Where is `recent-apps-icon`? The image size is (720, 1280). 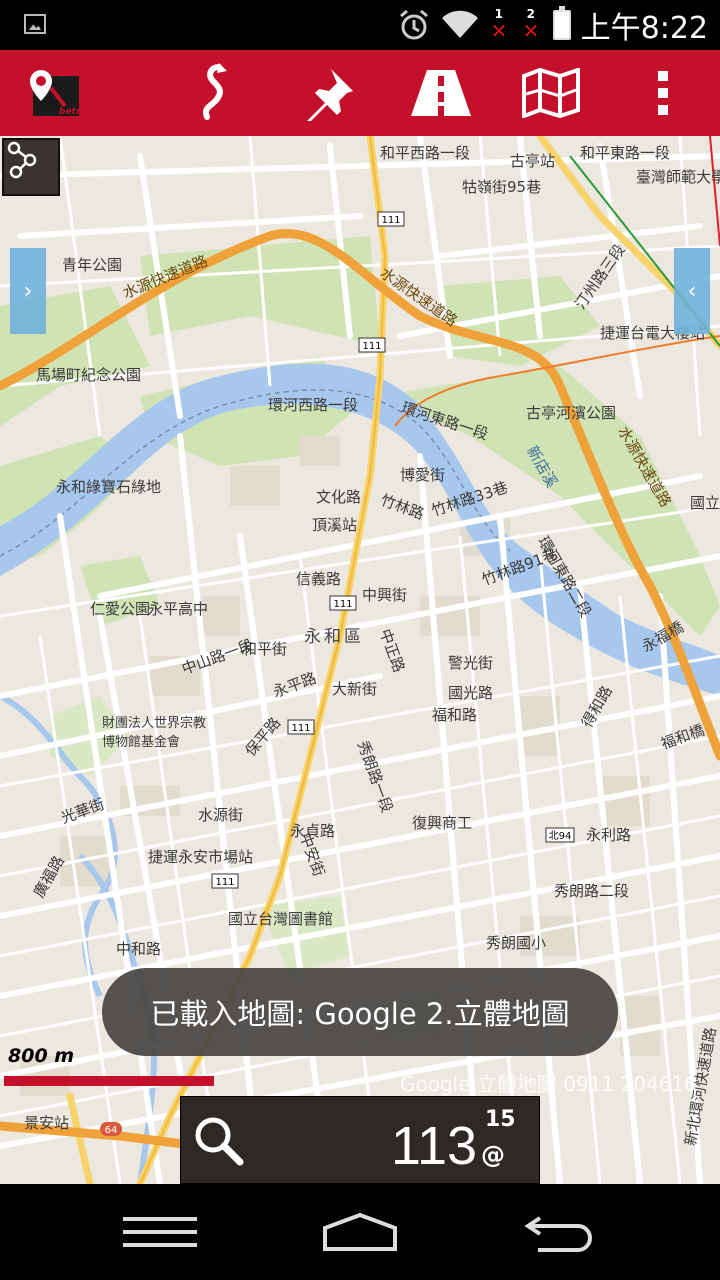
recent-apps-icon is located at coordinates (160, 1232).